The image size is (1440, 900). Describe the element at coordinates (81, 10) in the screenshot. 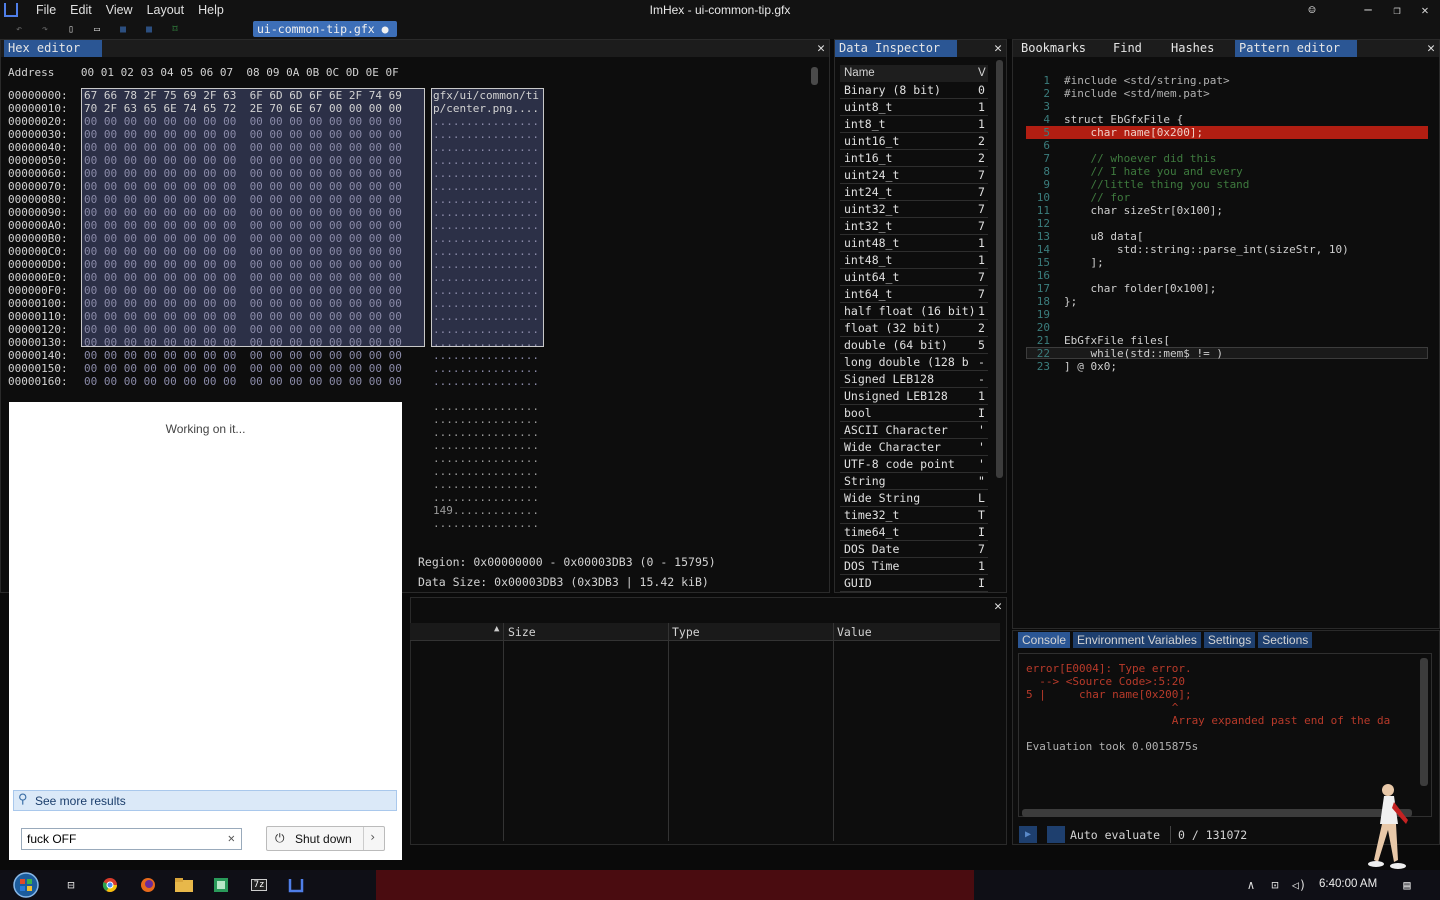

I see `menu-edit: Edit` at that location.